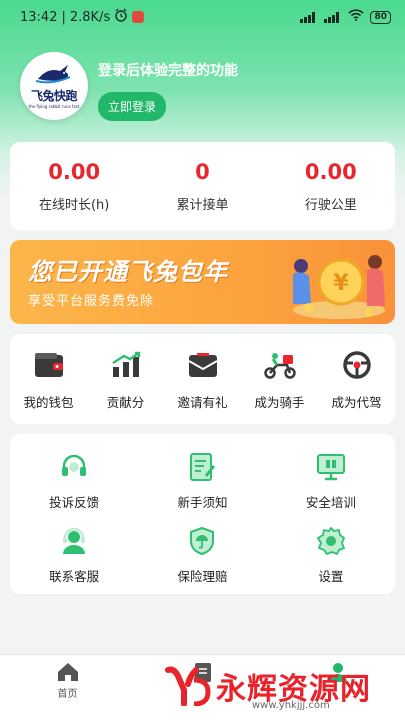 The width and height of the screenshot is (405, 720). What do you see at coordinates (53, 74) in the screenshot?
I see `rabbit-logo-icon` at bounding box center [53, 74].